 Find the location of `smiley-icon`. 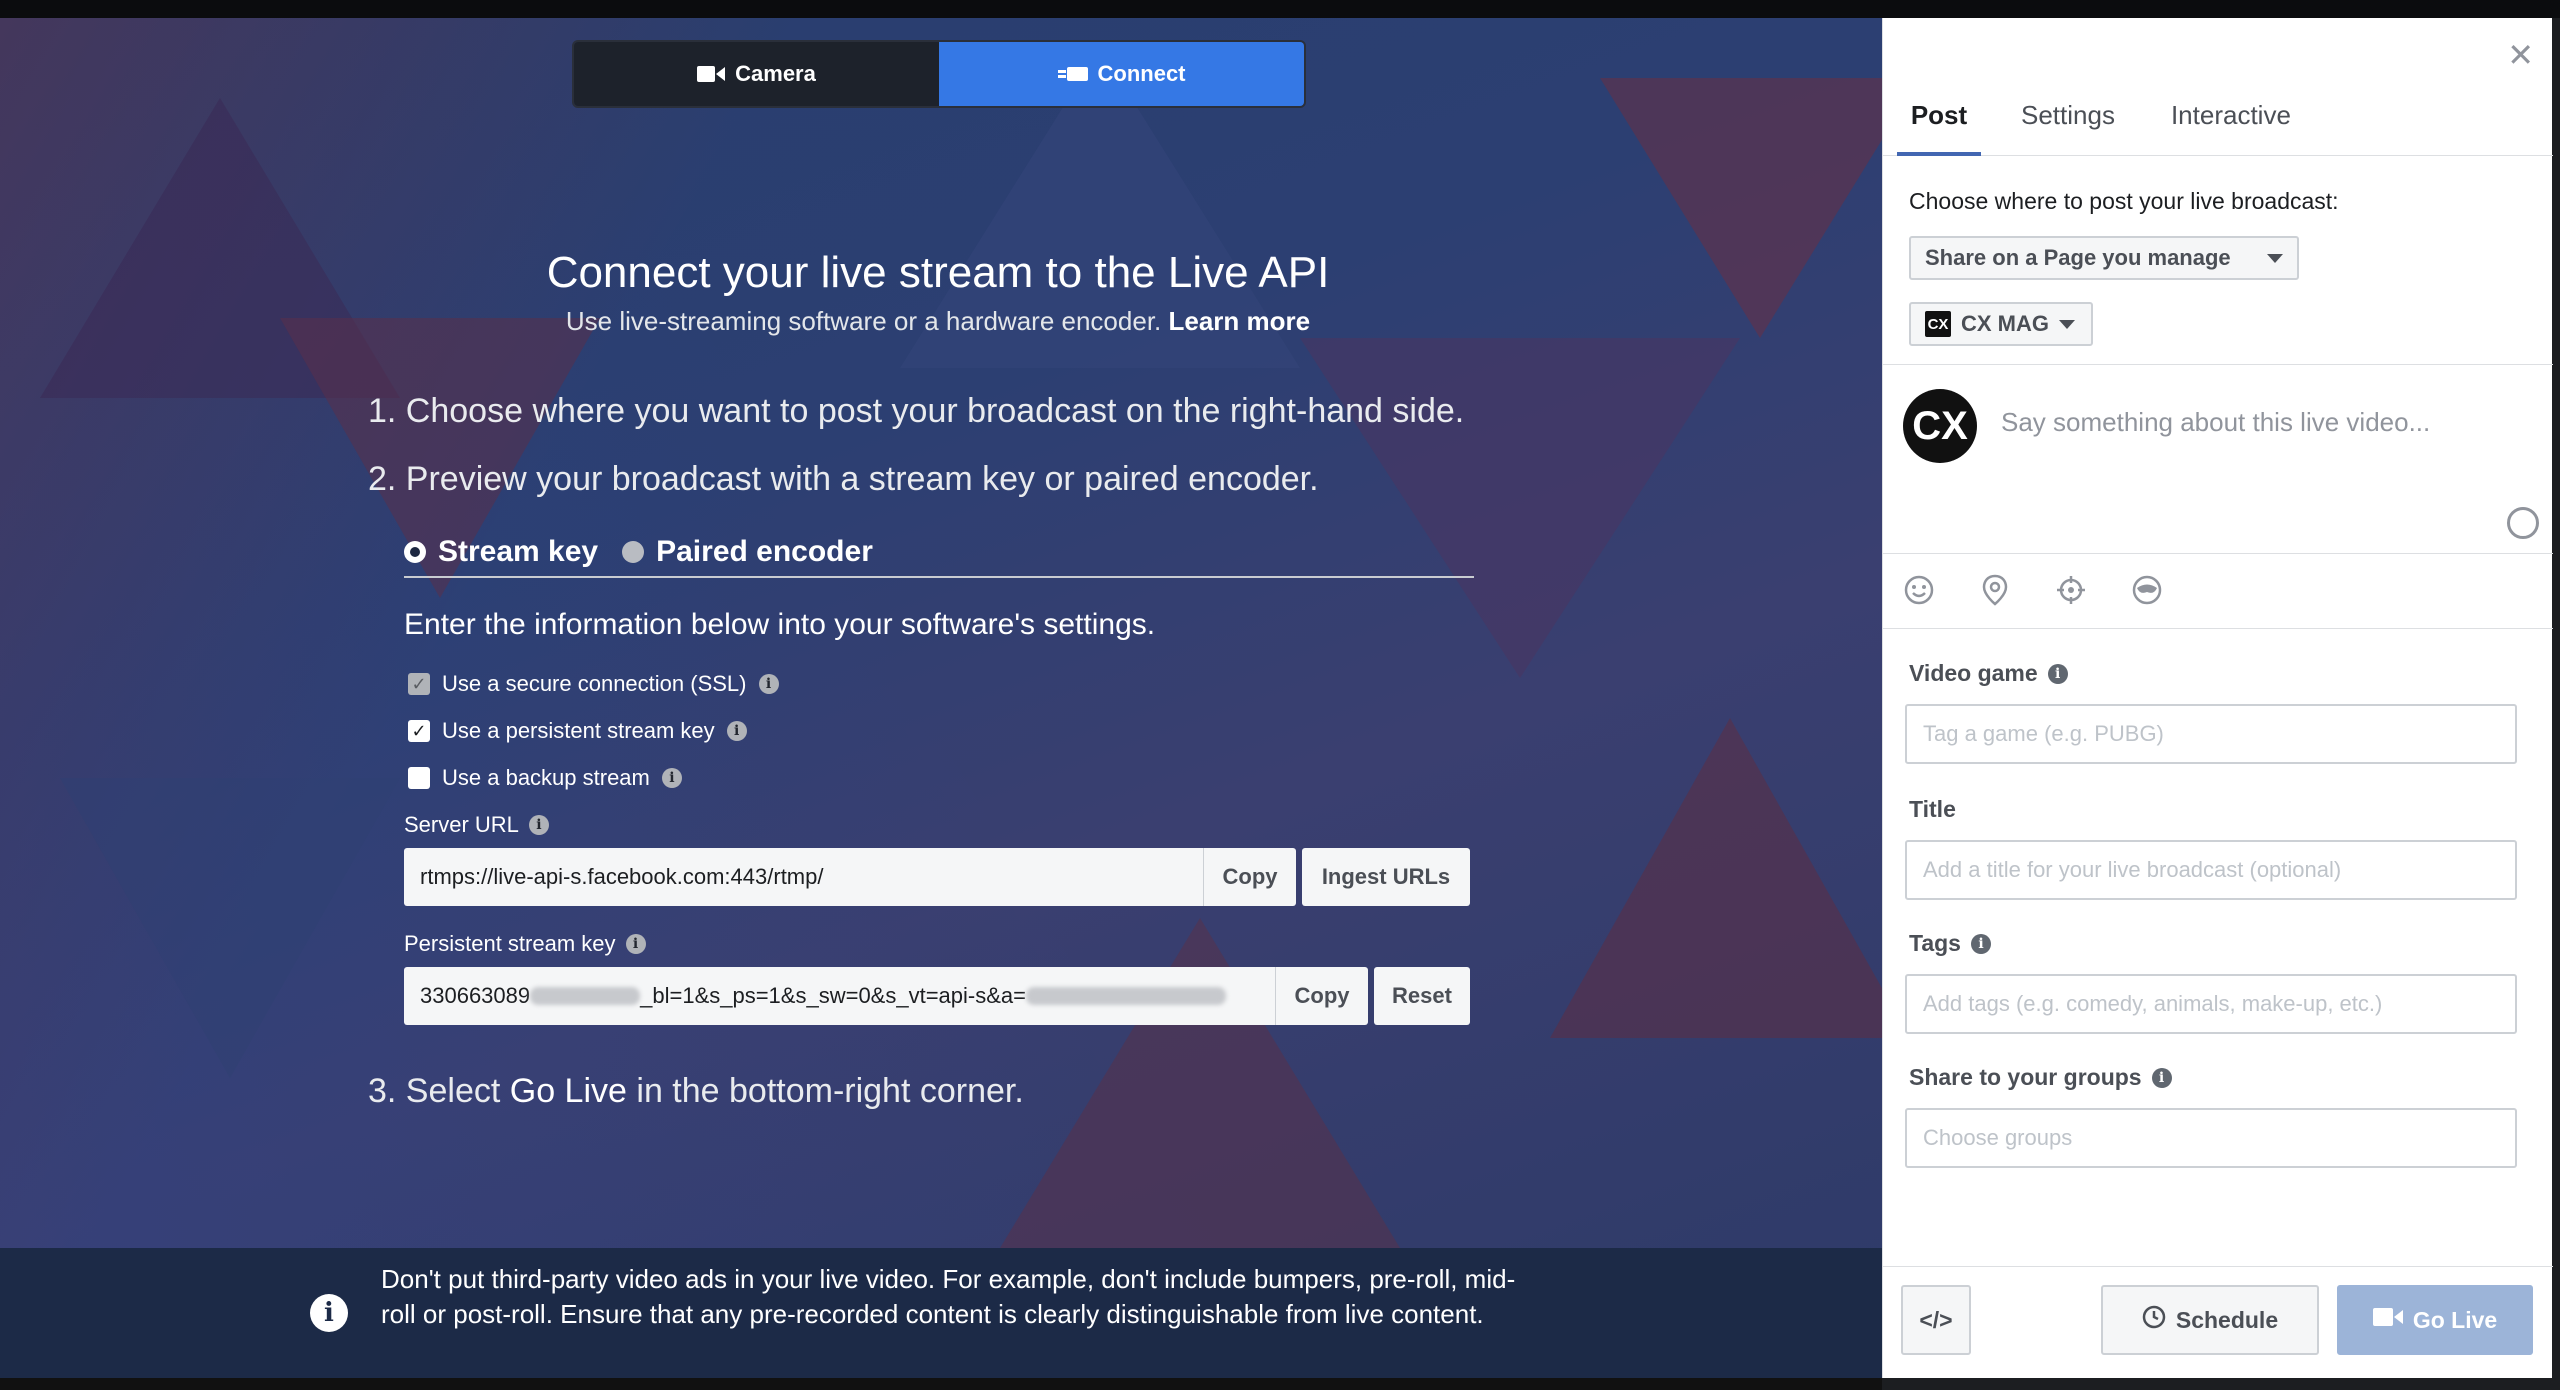

smiley-icon is located at coordinates (2523, 523).